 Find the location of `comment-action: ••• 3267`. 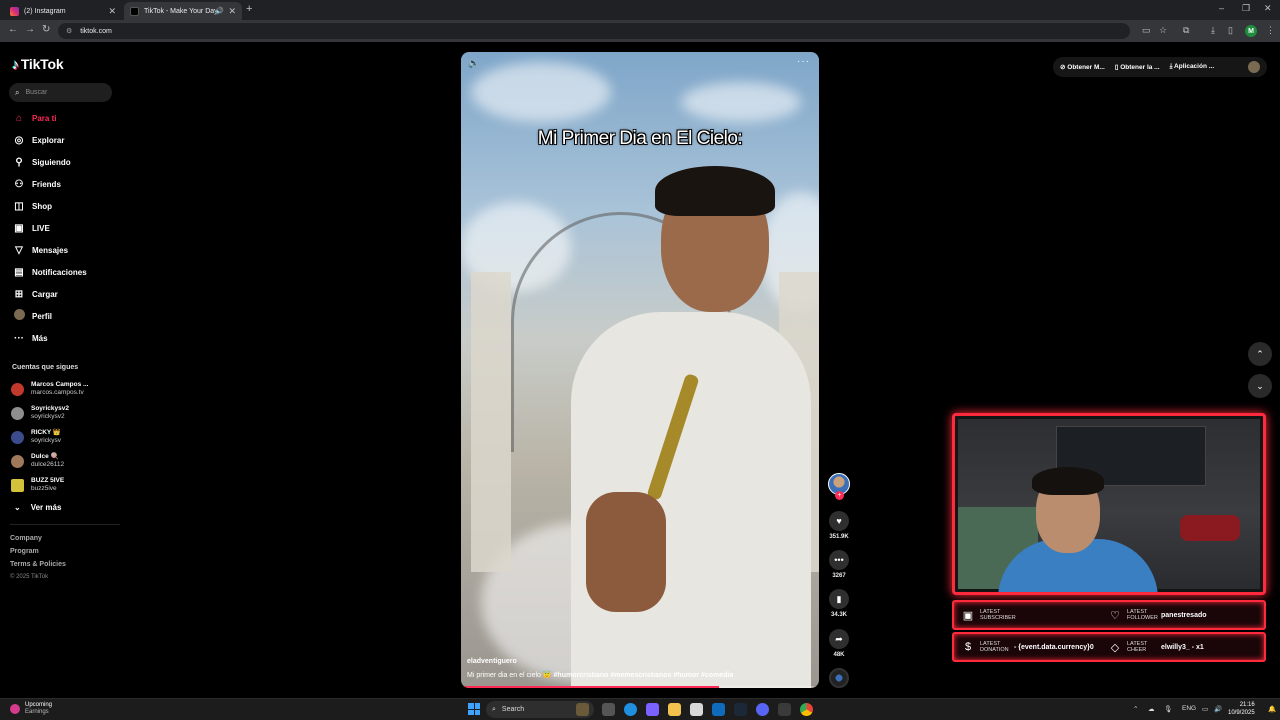

comment-action: ••• 3267 is located at coordinates (839, 564).